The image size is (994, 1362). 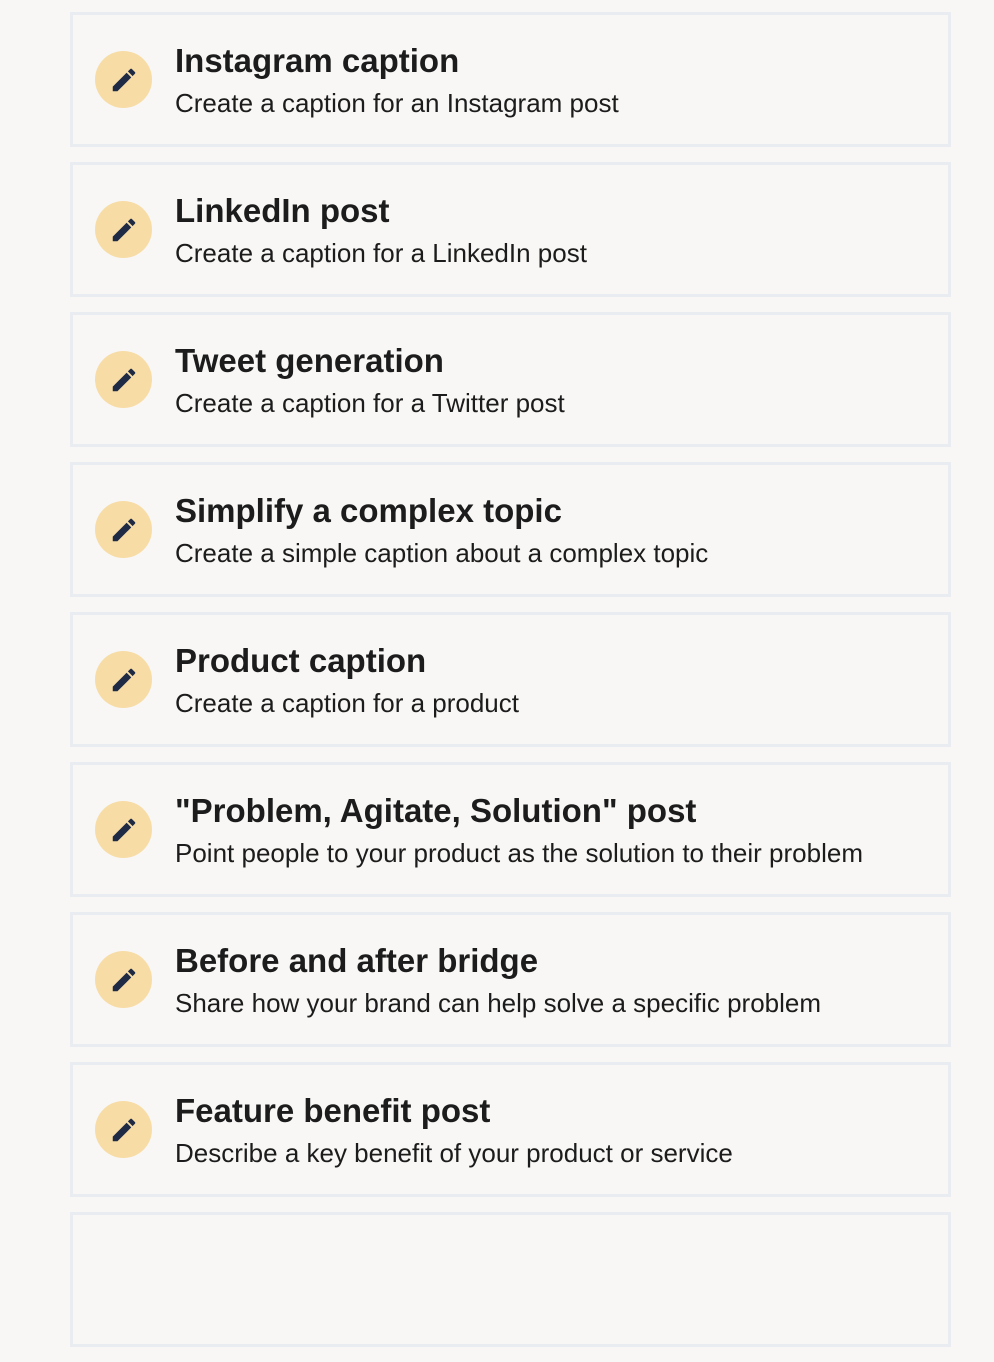 What do you see at coordinates (436, 810) in the screenshot?
I see `template-title: "Problem, Agitate, Solution" post` at bounding box center [436, 810].